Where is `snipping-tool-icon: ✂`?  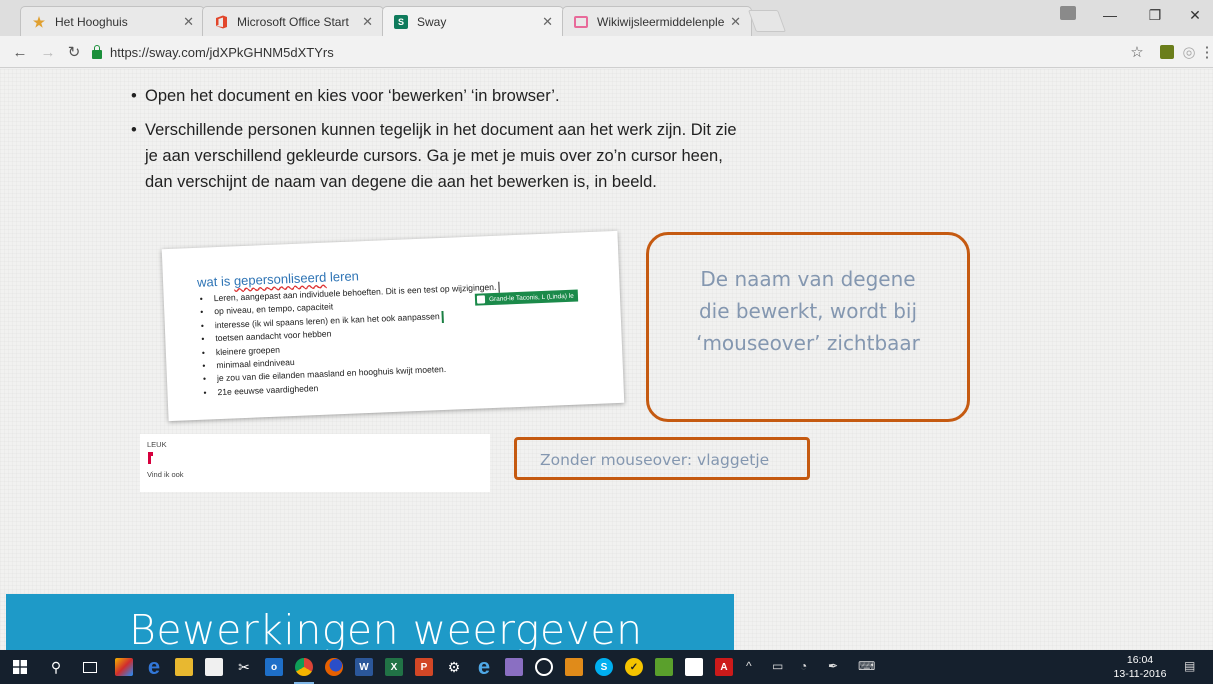 snipping-tool-icon: ✂ is located at coordinates (244, 667).